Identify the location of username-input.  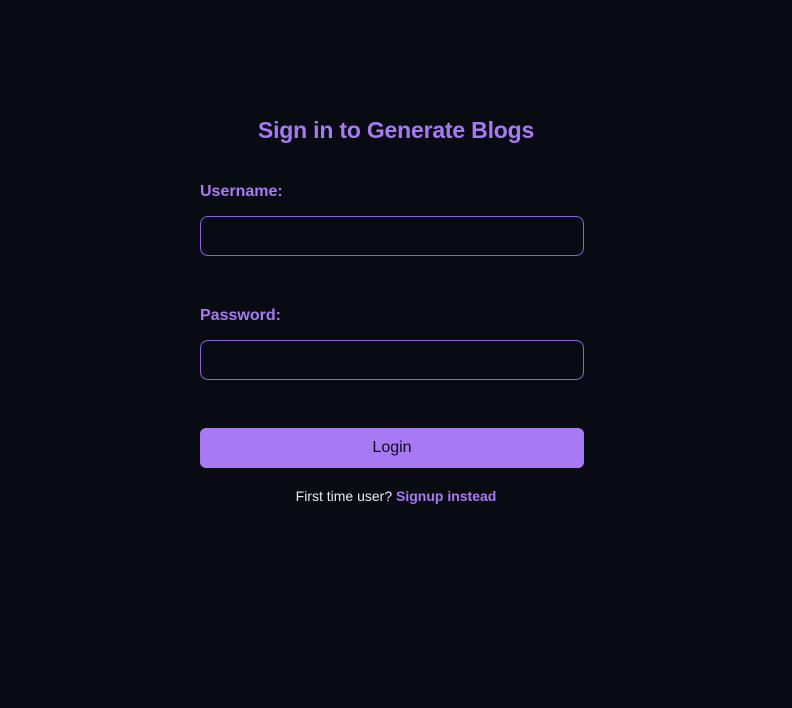
(392, 236).